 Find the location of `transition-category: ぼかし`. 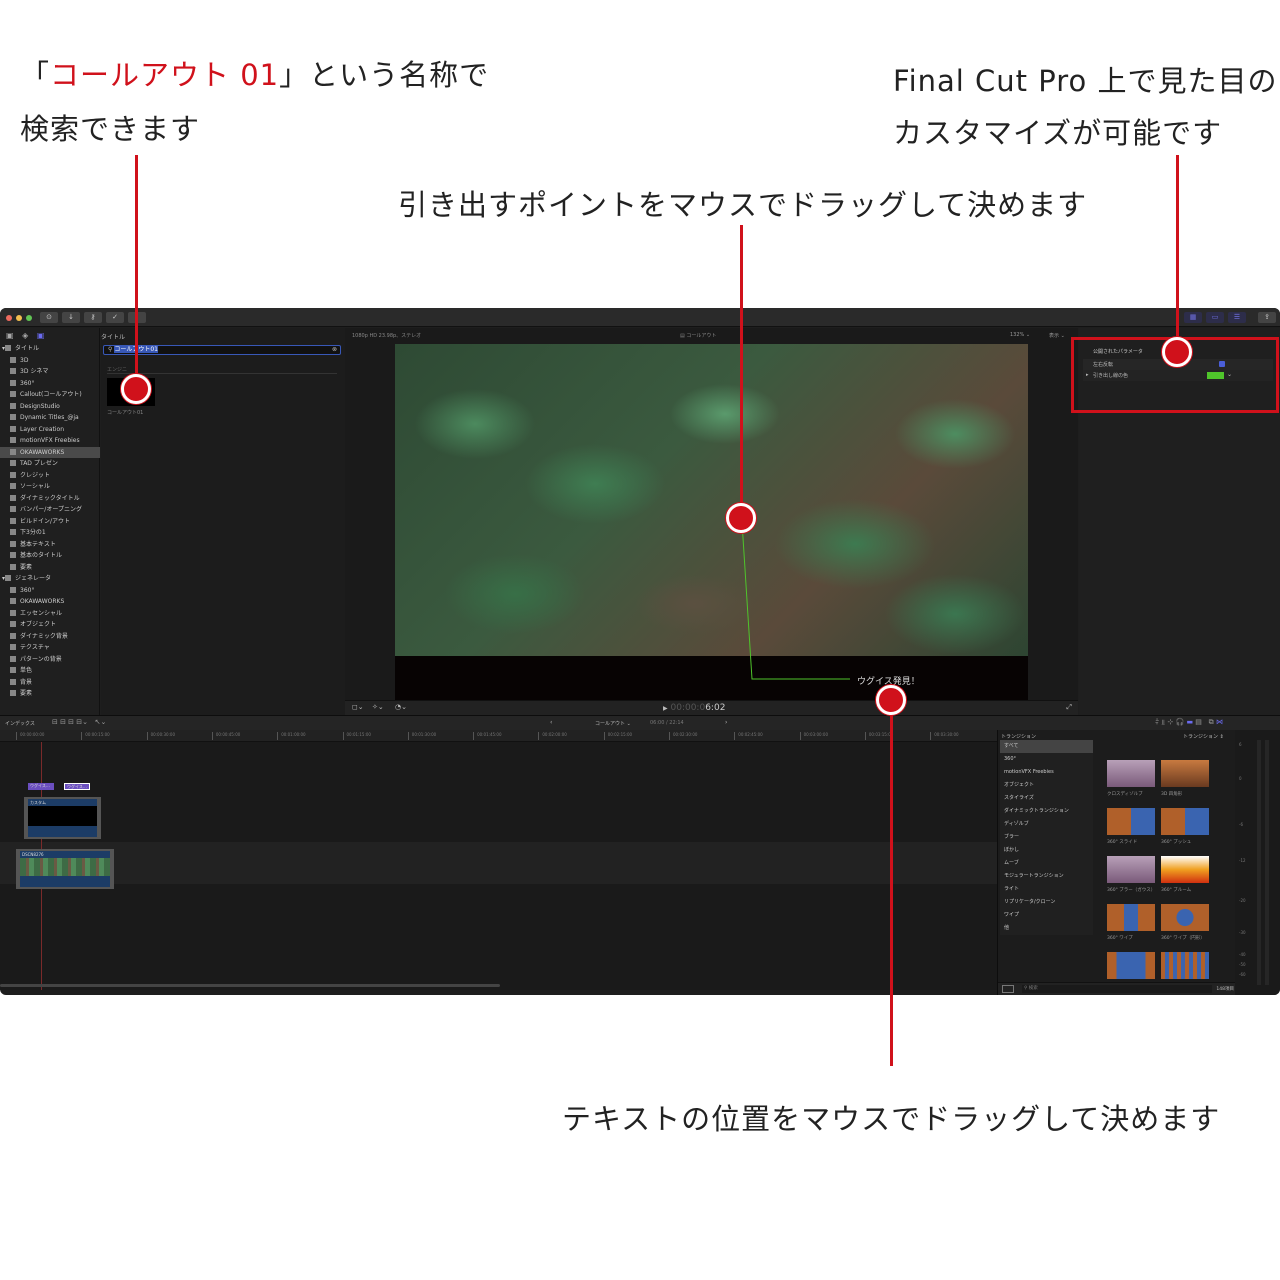

transition-category: ぼかし is located at coordinates (1046, 850).